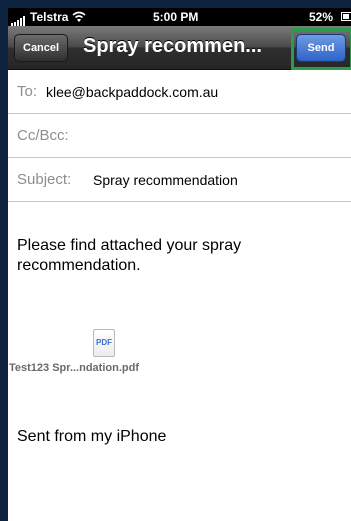  I want to click on attachment-filename: Test123 Spr...ndation.pdf, so click(74, 368).